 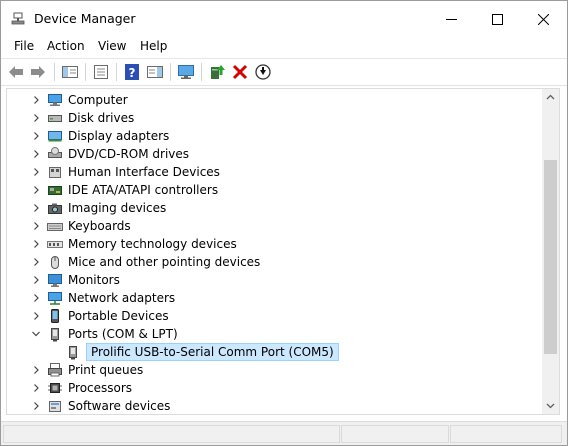 I want to click on show-hide-console-tree-icon, so click(x=70, y=72).